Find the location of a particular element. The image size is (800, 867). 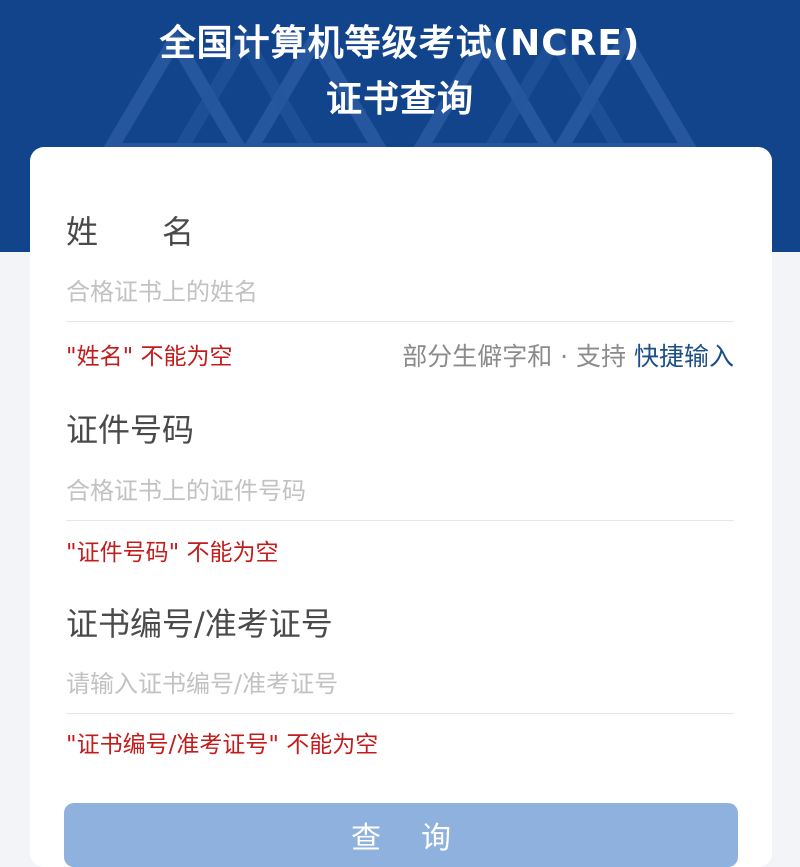

name-label: 姓 名 is located at coordinates (130, 232).